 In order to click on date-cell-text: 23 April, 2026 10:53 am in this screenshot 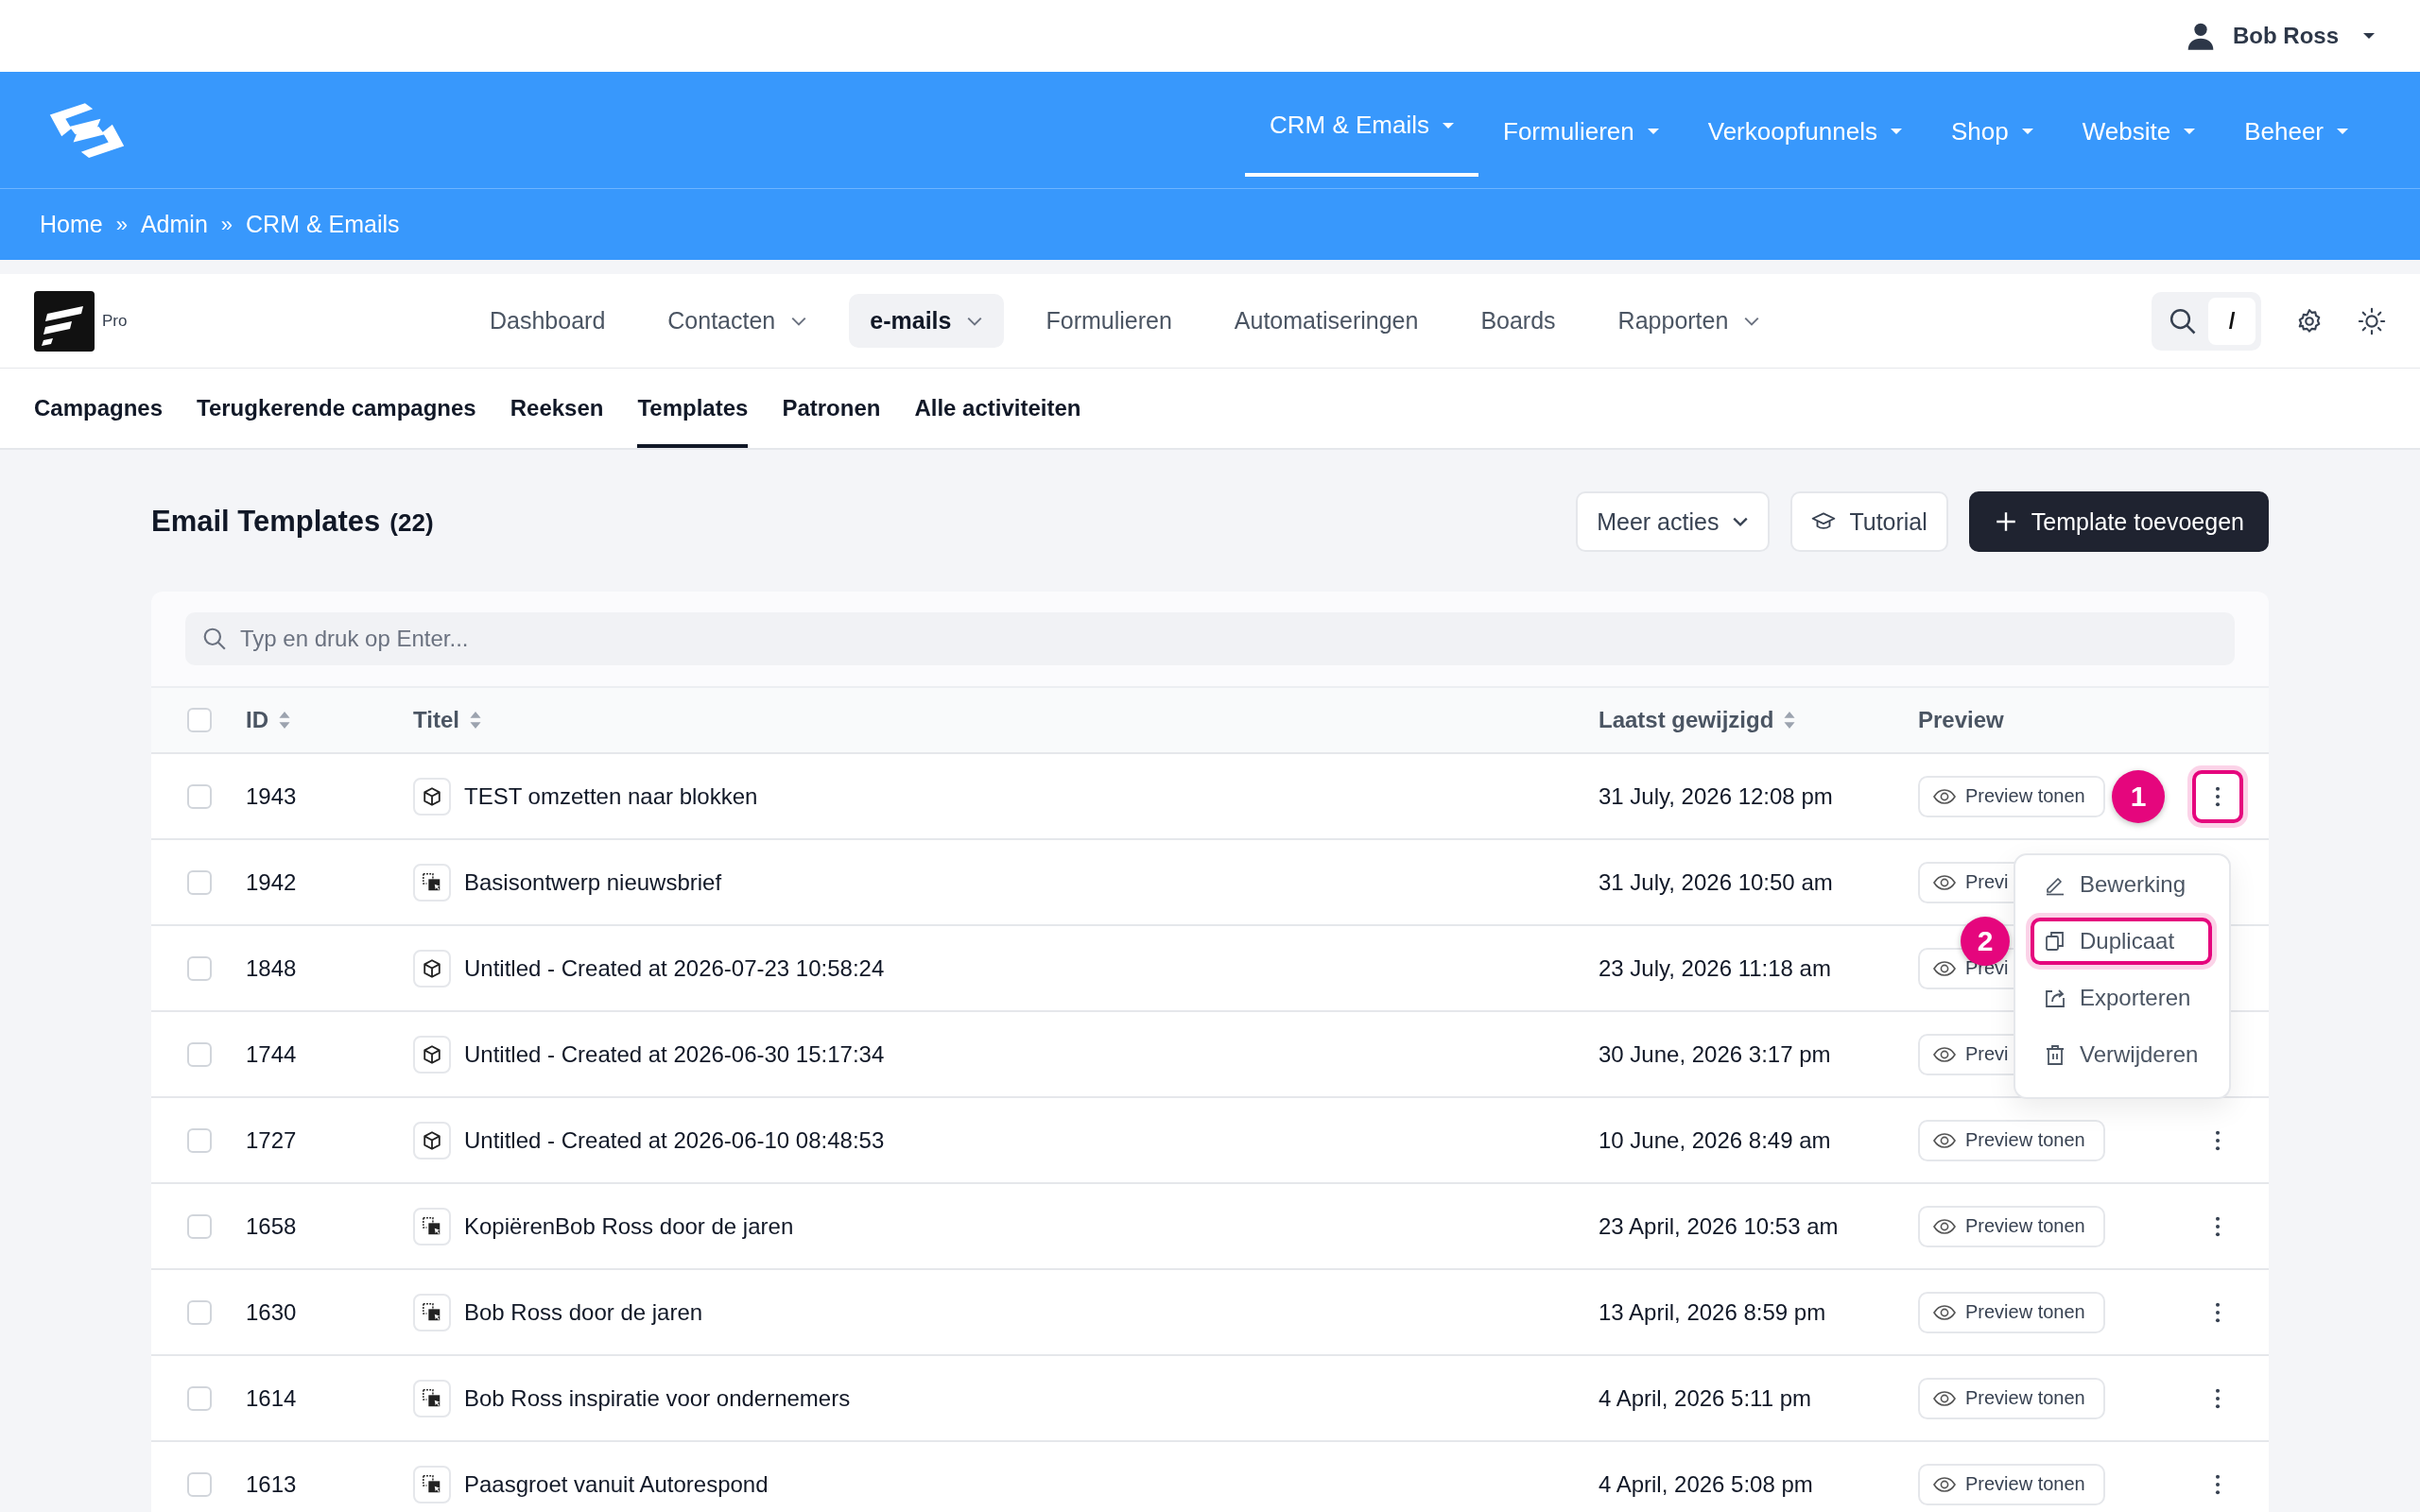, I will do `click(1719, 1226)`.